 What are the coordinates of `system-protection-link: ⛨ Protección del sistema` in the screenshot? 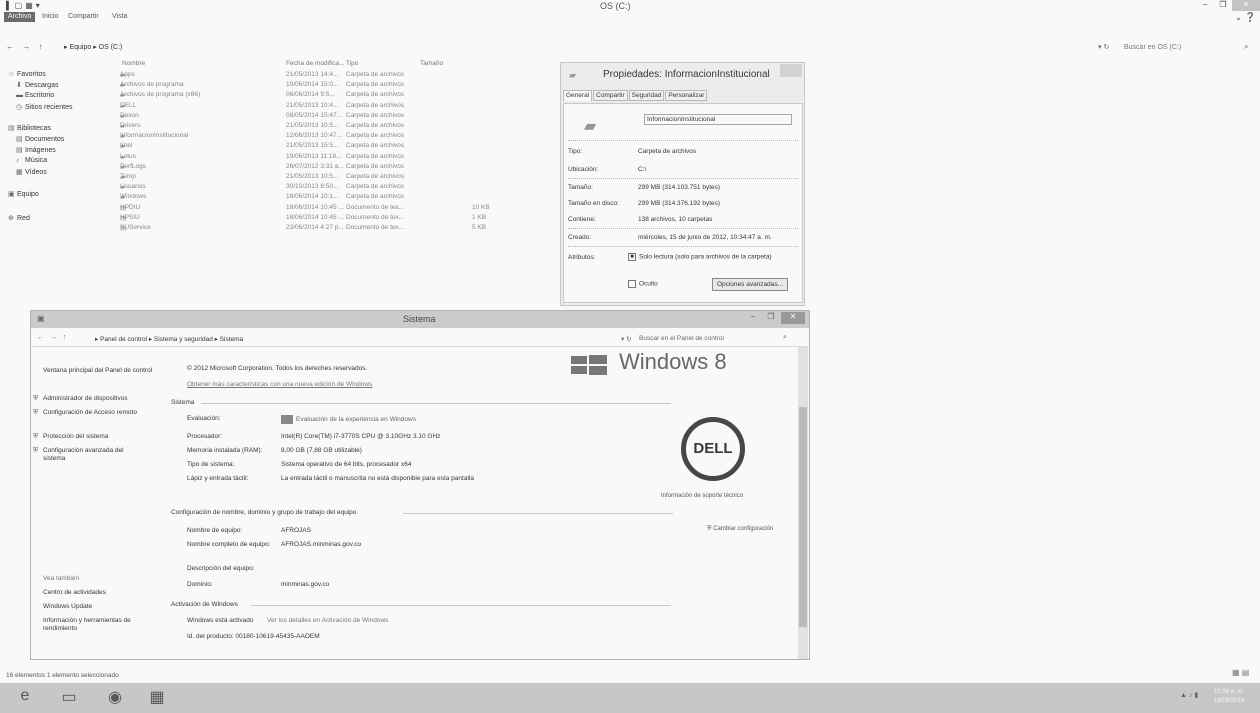 It's located at (89, 437).